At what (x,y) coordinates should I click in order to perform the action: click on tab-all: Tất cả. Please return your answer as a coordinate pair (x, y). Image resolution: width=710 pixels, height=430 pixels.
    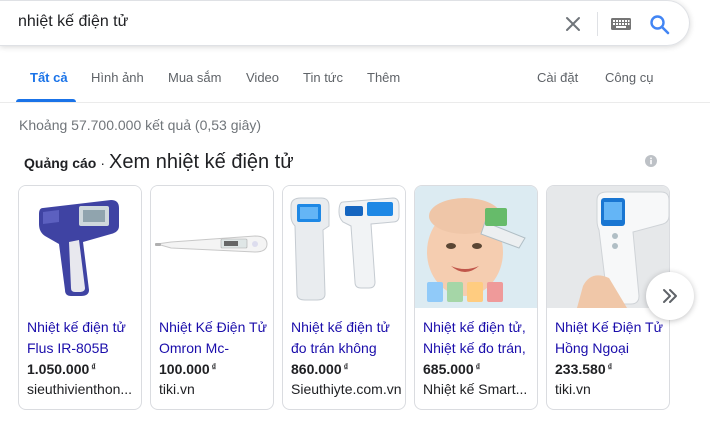
    Looking at the image, I should click on (49, 77).